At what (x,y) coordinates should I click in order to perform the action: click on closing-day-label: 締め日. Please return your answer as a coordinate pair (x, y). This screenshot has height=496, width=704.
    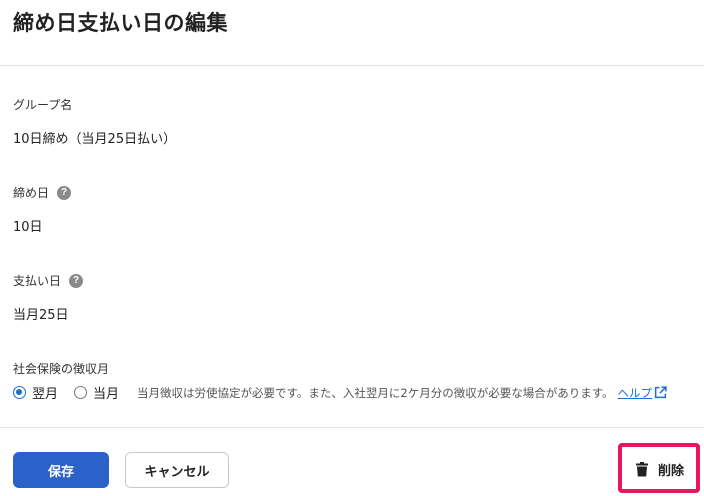
    Looking at the image, I should click on (31, 193).